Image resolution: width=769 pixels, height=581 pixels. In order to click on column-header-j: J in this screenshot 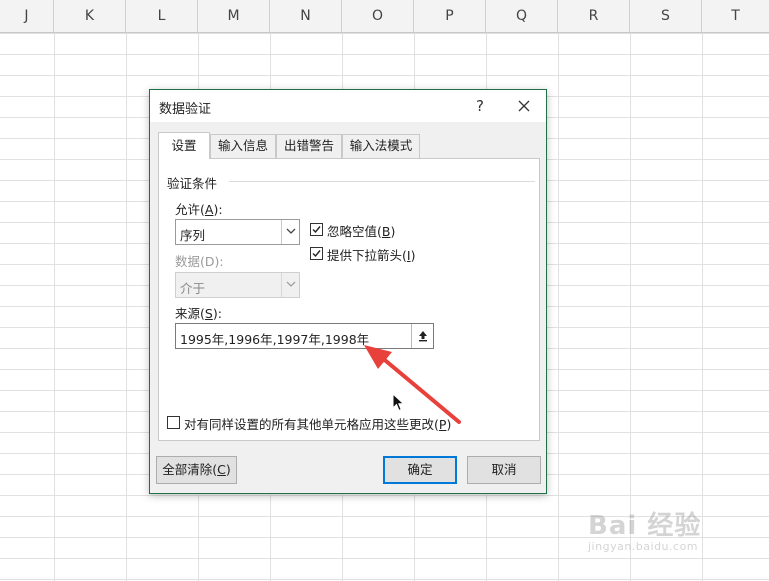, I will do `click(27, 16)`.